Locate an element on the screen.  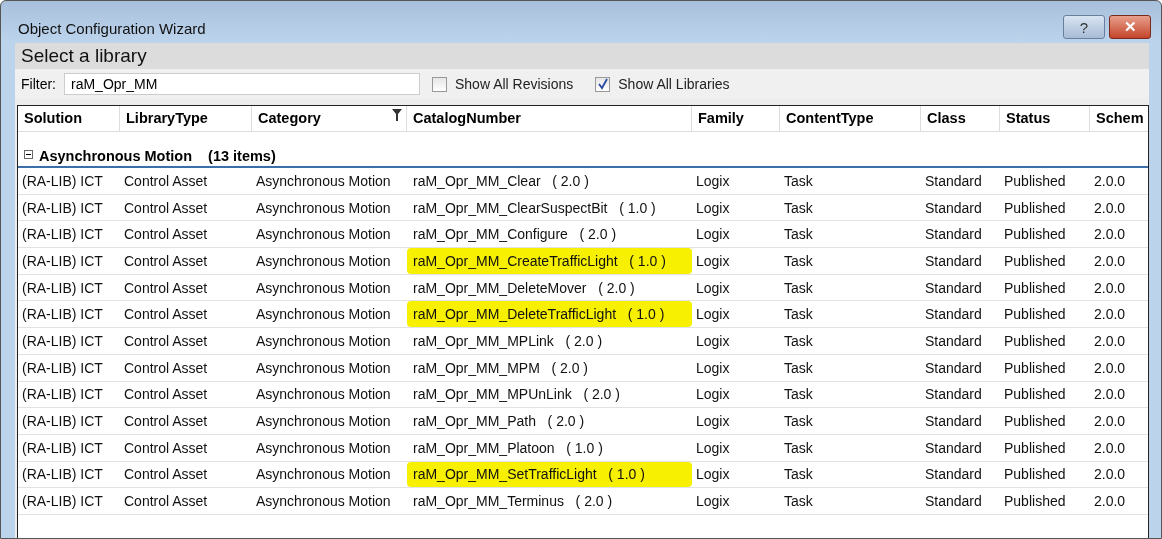
filter-label: Filter: is located at coordinates (38, 84).